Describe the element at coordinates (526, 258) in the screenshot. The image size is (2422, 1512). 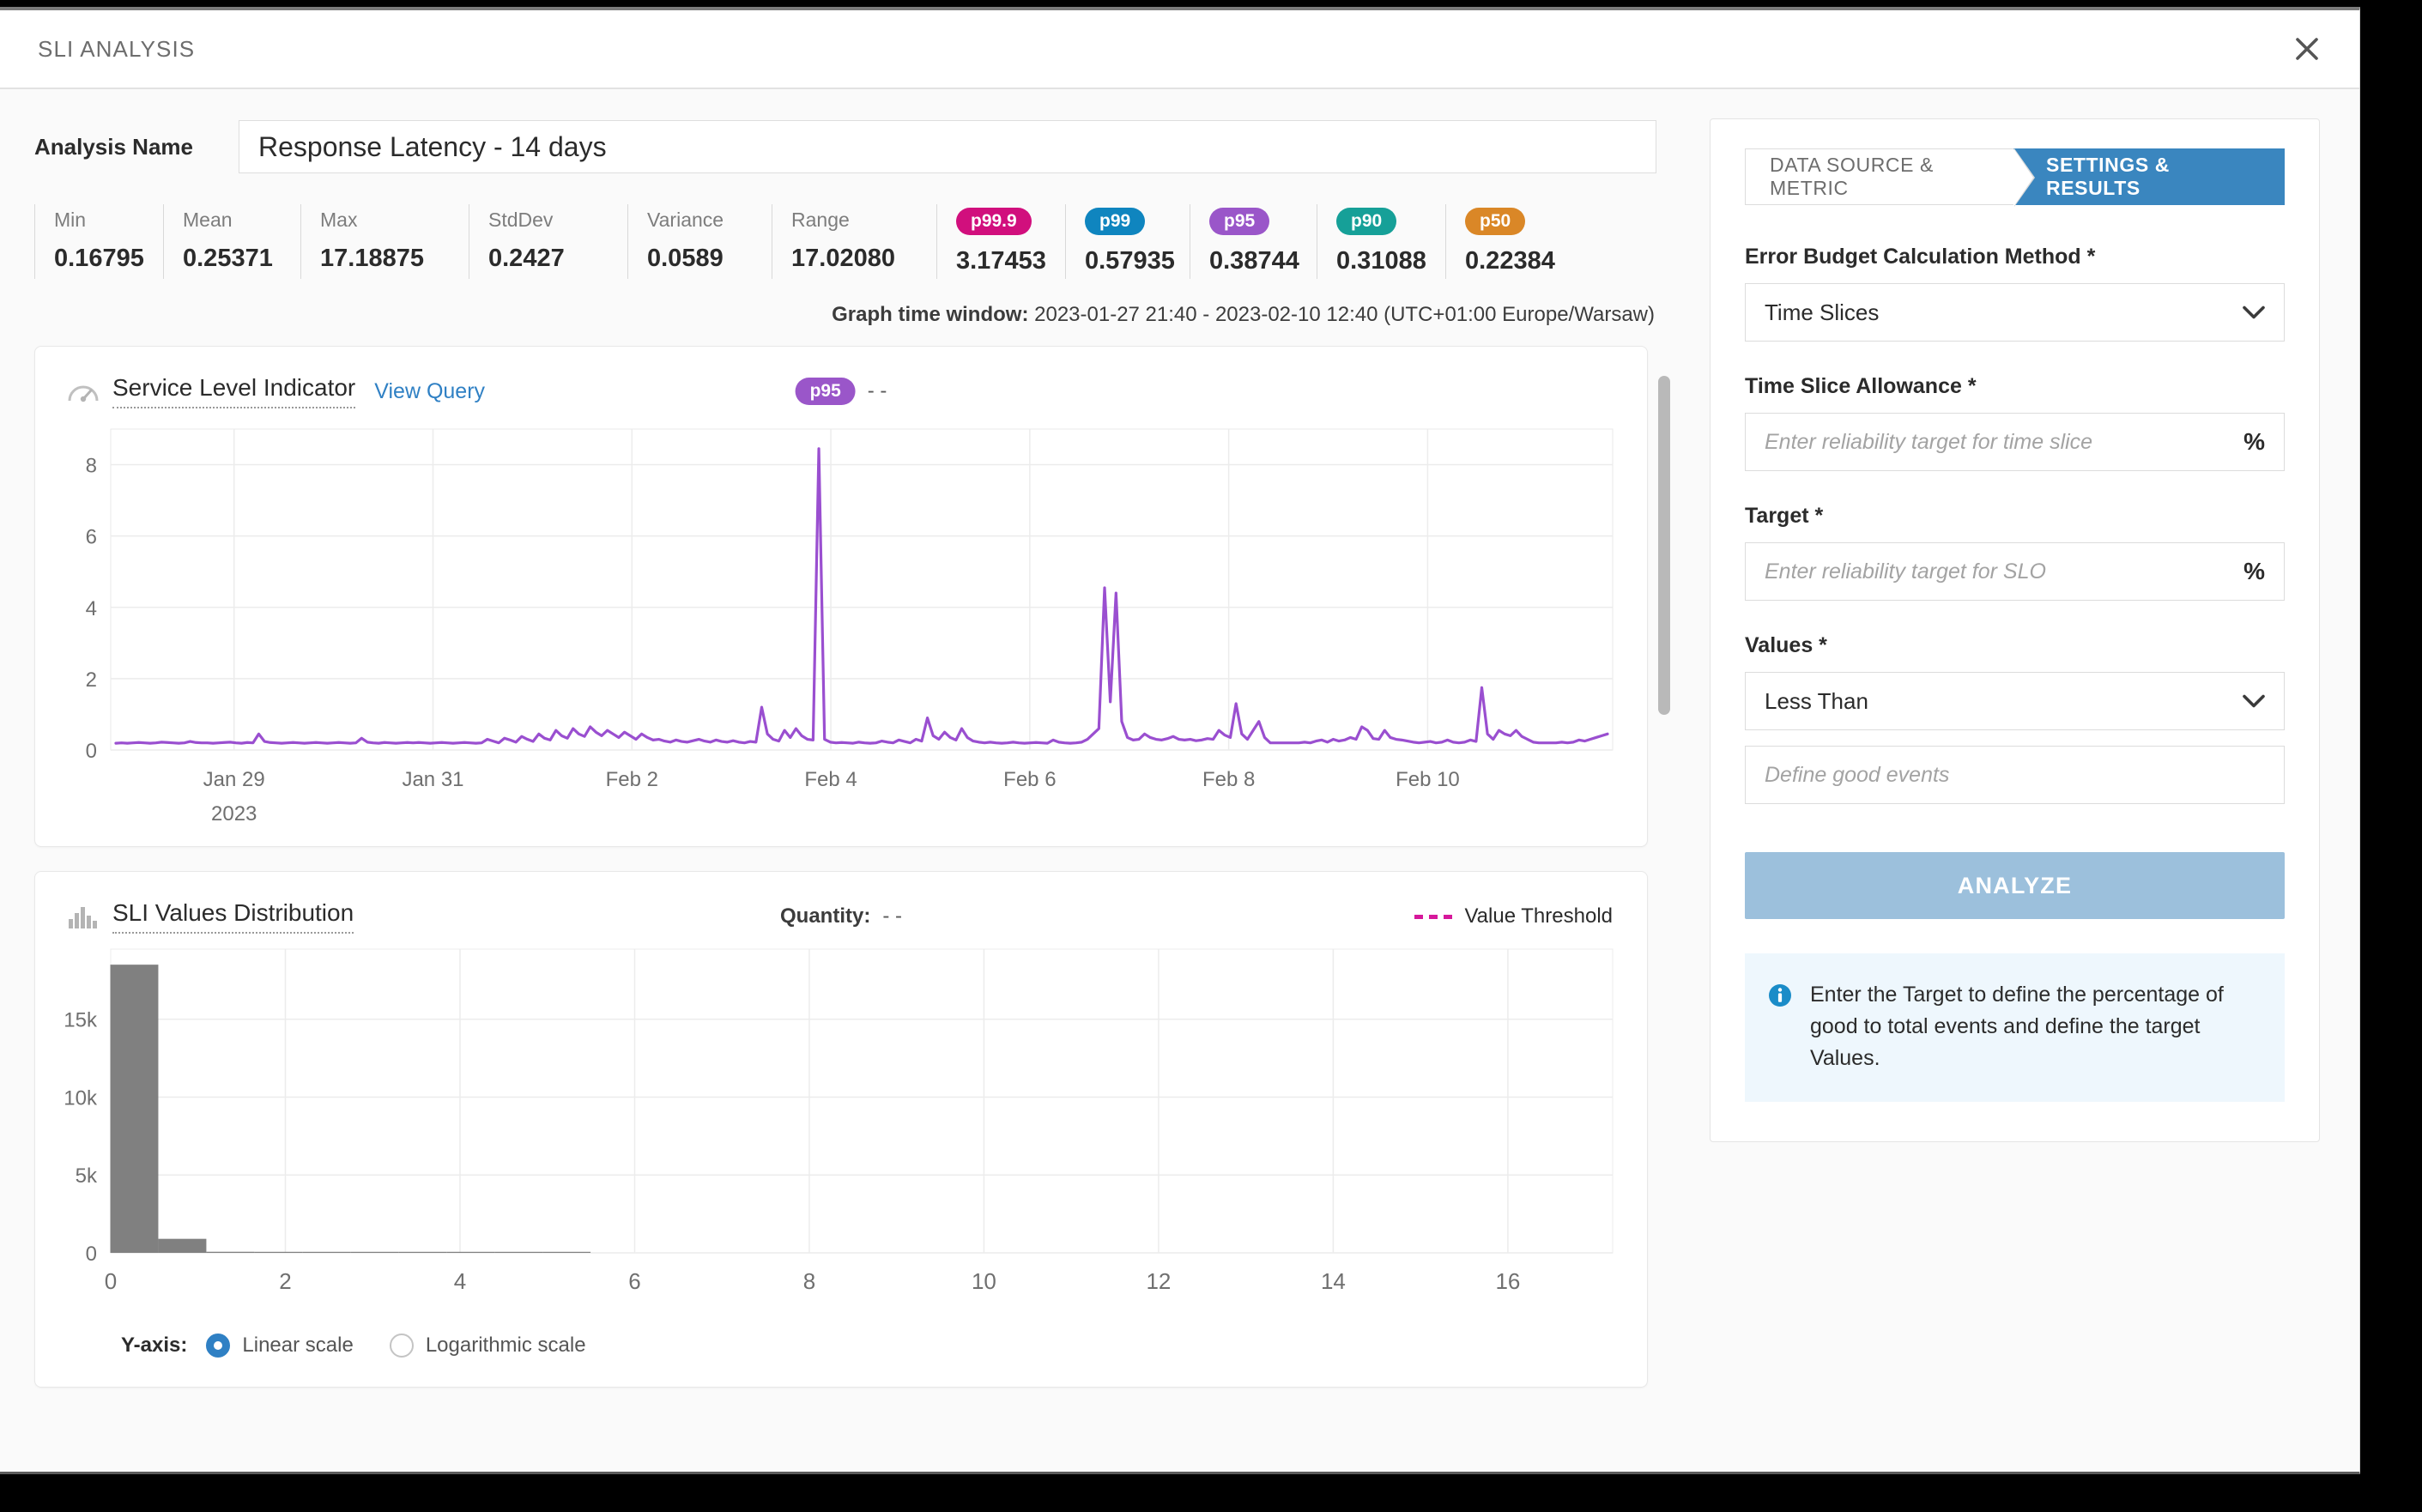
I see `stat-value: 0.2427` at that location.